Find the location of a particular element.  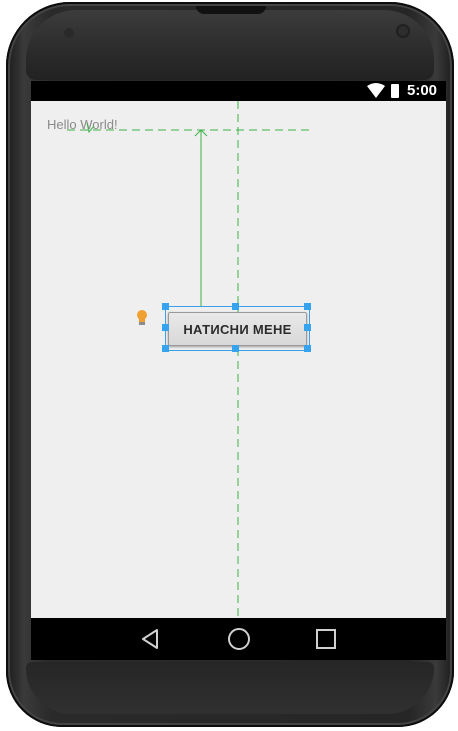

proximity-sensor is located at coordinates (69, 33).